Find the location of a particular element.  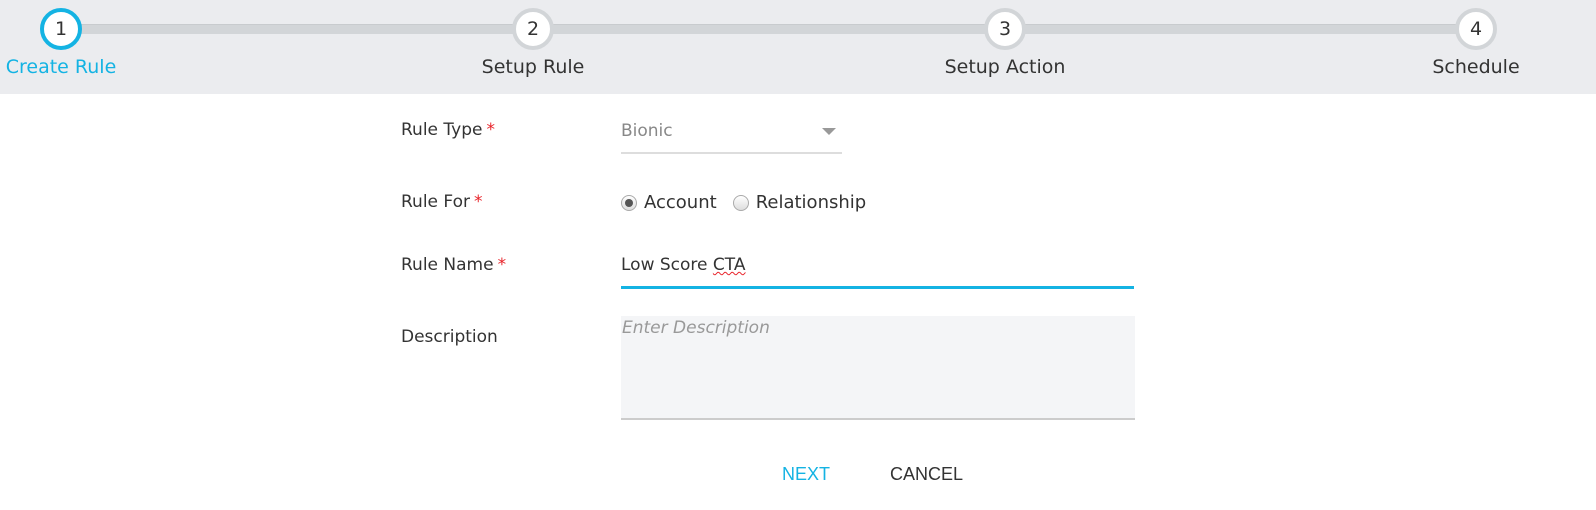

cancel-button: CANCEL is located at coordinates (926, 474).